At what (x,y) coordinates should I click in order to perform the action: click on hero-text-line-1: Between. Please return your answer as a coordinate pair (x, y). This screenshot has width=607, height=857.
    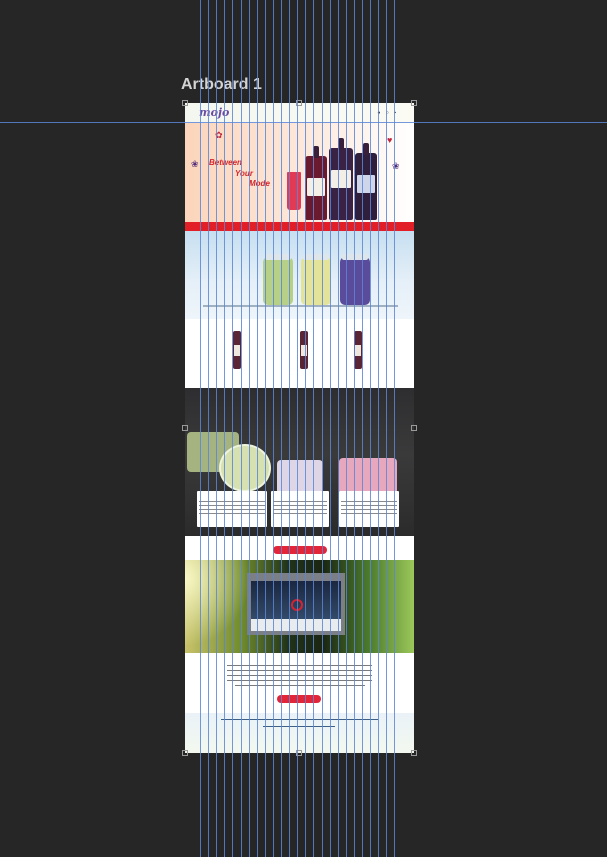
    Looking at the image, I should click on (225, 162).